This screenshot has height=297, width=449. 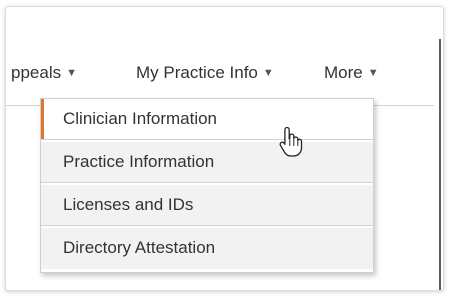 I want to click on nav-item-my-practice-info: My Practice Info ▼, so click(x=205, y=73).